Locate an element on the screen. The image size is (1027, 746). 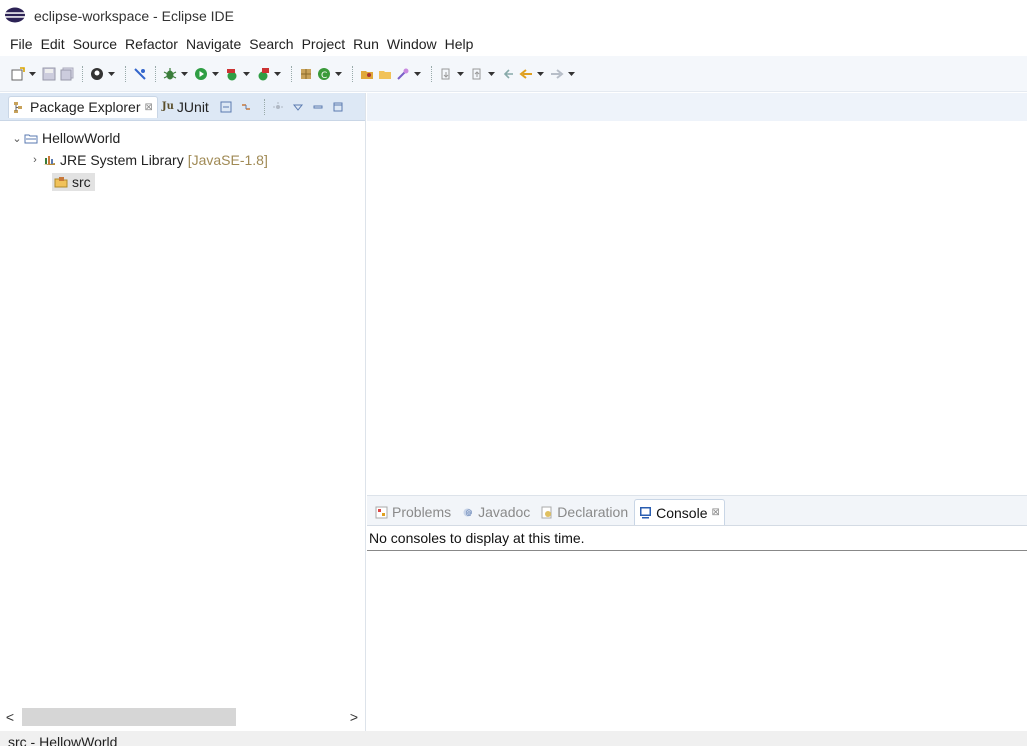
save-all-icon is located at coordinates (67, 74).